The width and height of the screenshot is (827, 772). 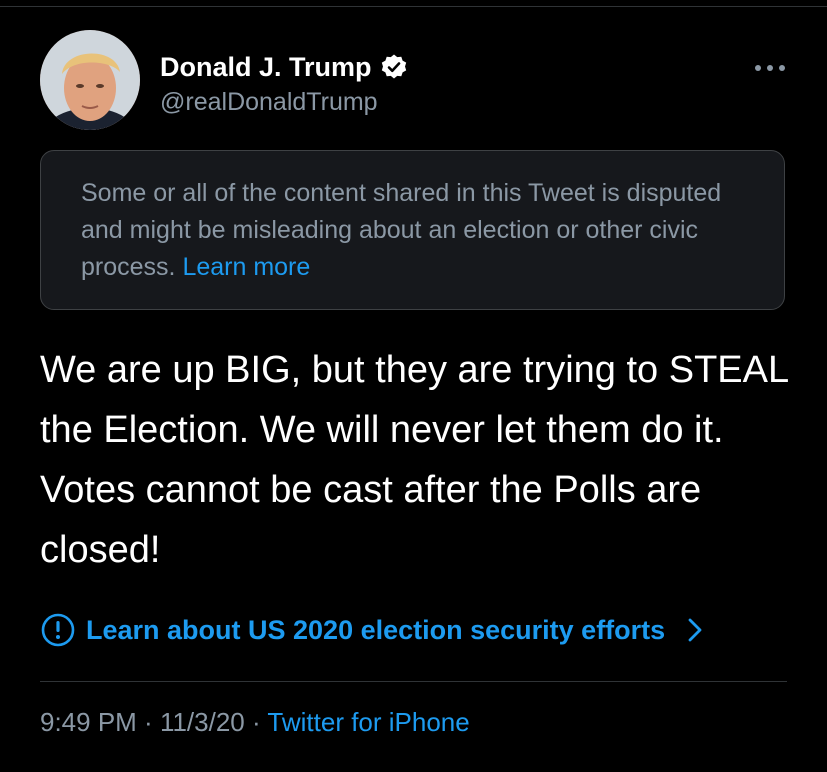 What do you see at coordinates (58, 630) in the screenshot?
I see `exclamation-circle-icon` at bounding box center [58, 630].